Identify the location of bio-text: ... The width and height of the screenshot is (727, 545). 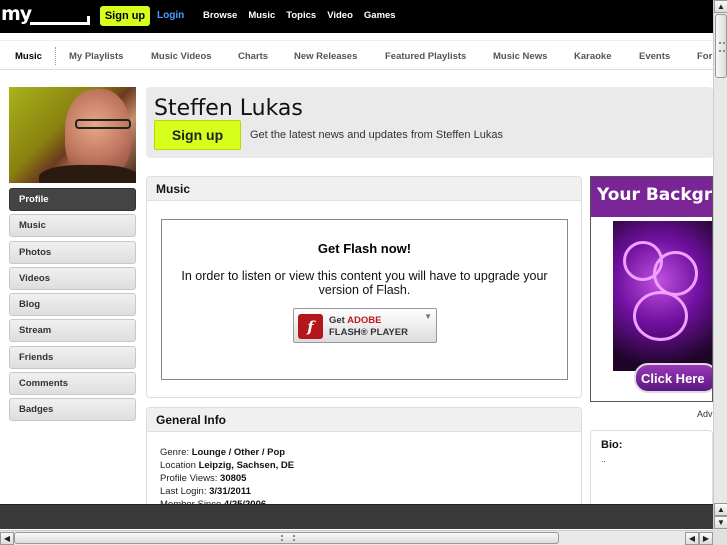
(604, 459).